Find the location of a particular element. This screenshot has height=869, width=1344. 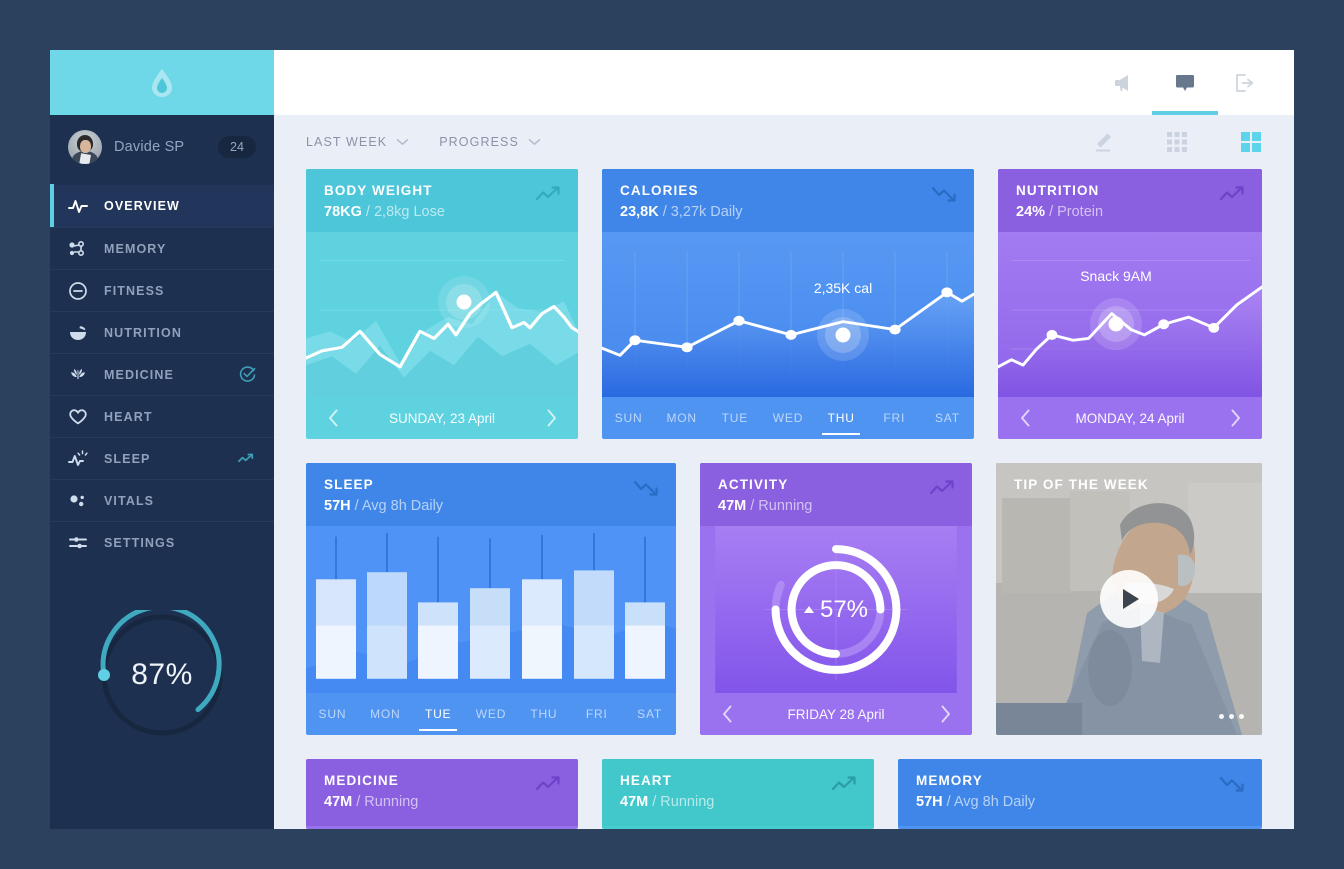

filter-progress: PROGRESS is located at coordinates (490, 142).